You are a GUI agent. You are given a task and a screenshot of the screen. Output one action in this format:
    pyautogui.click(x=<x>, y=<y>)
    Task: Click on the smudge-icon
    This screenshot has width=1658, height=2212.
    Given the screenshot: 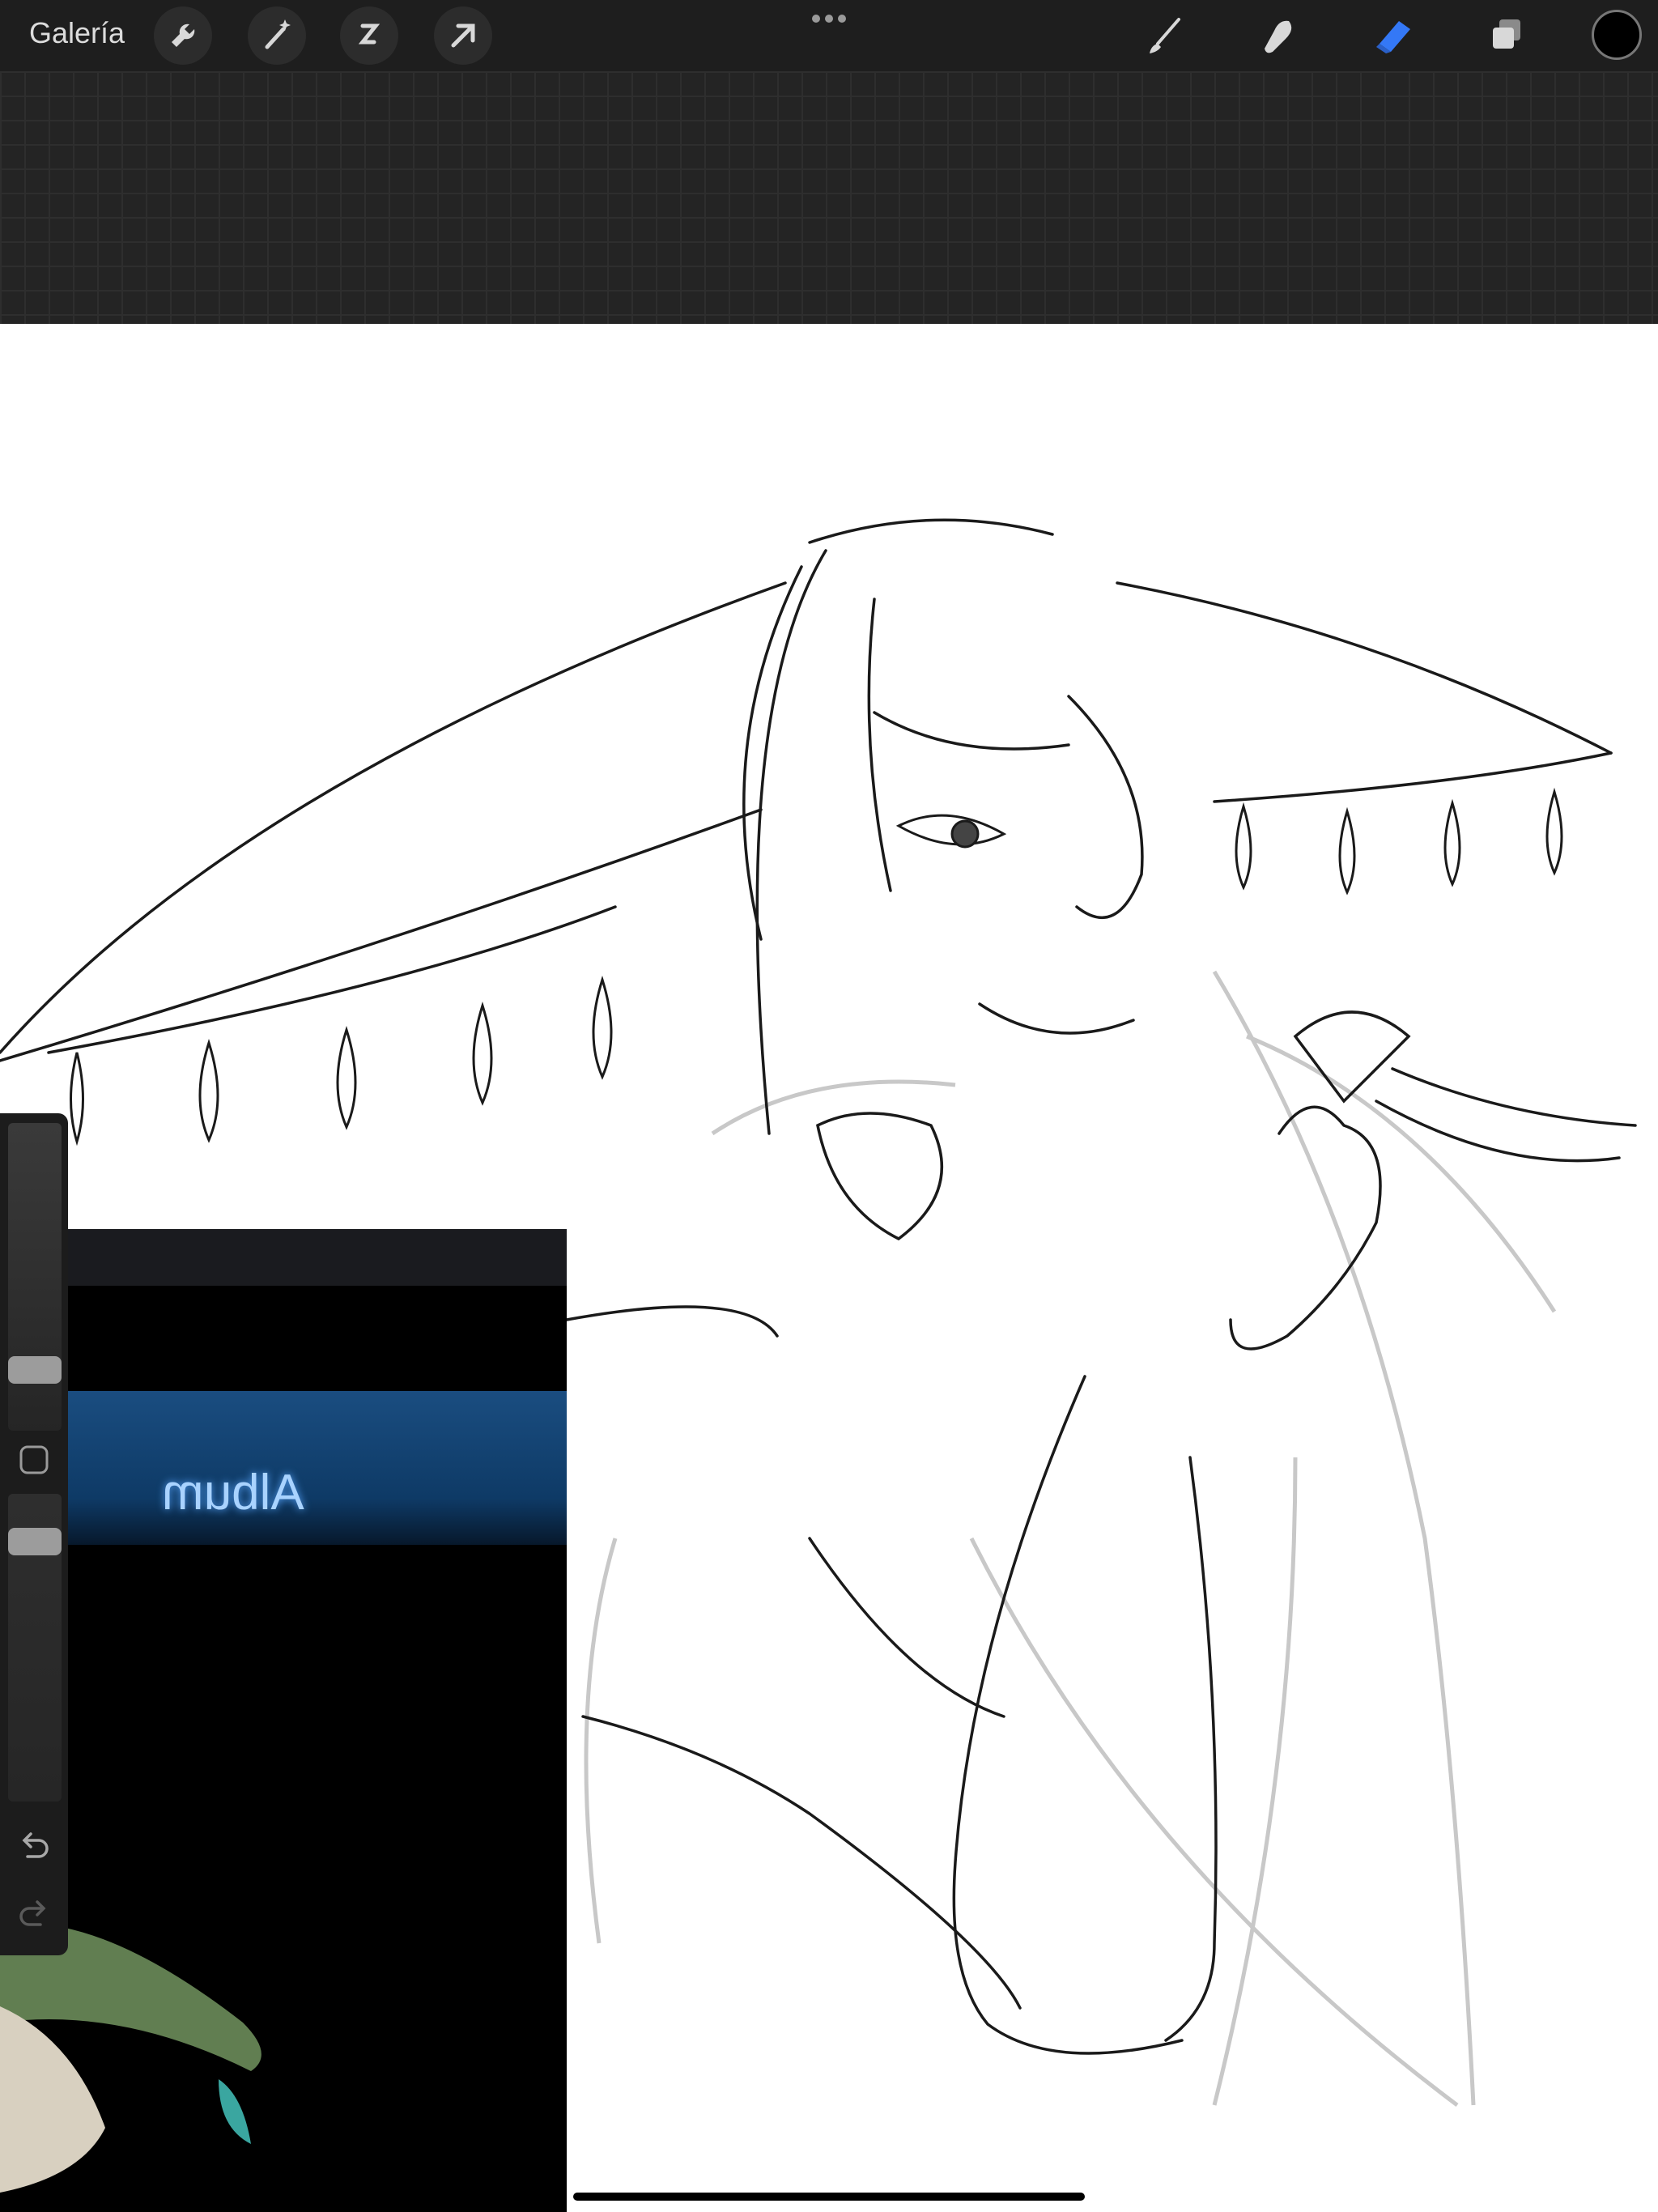 What is the action you would take?
    pyautogui.click(x=1279, y=36)
    